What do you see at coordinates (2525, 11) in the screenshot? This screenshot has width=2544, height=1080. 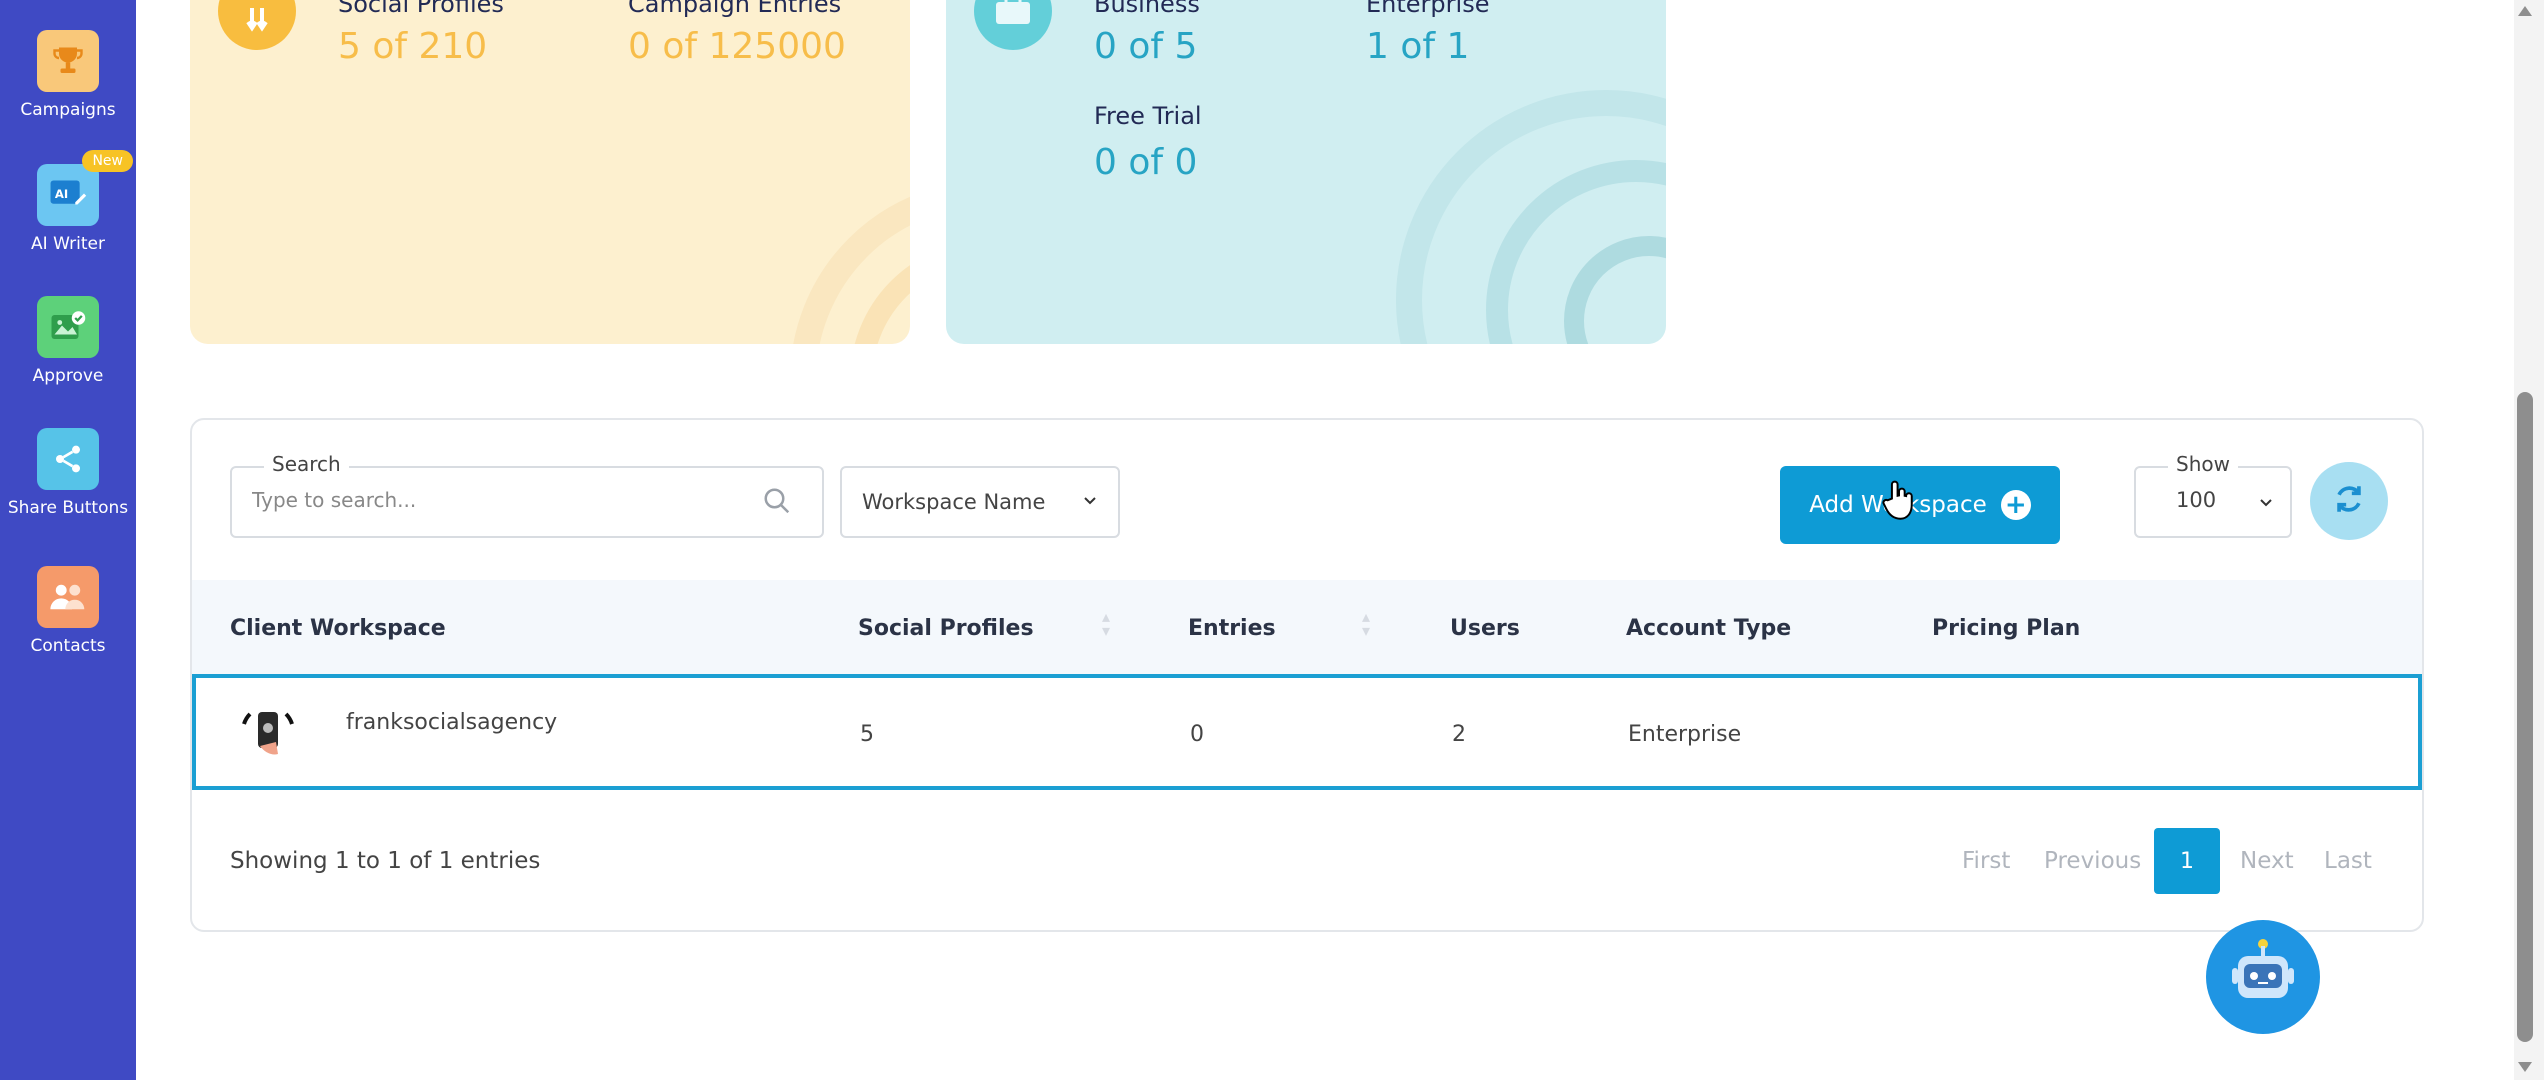 I see `scroll-up-arrow-icon` at bounding box center [2525, 11].